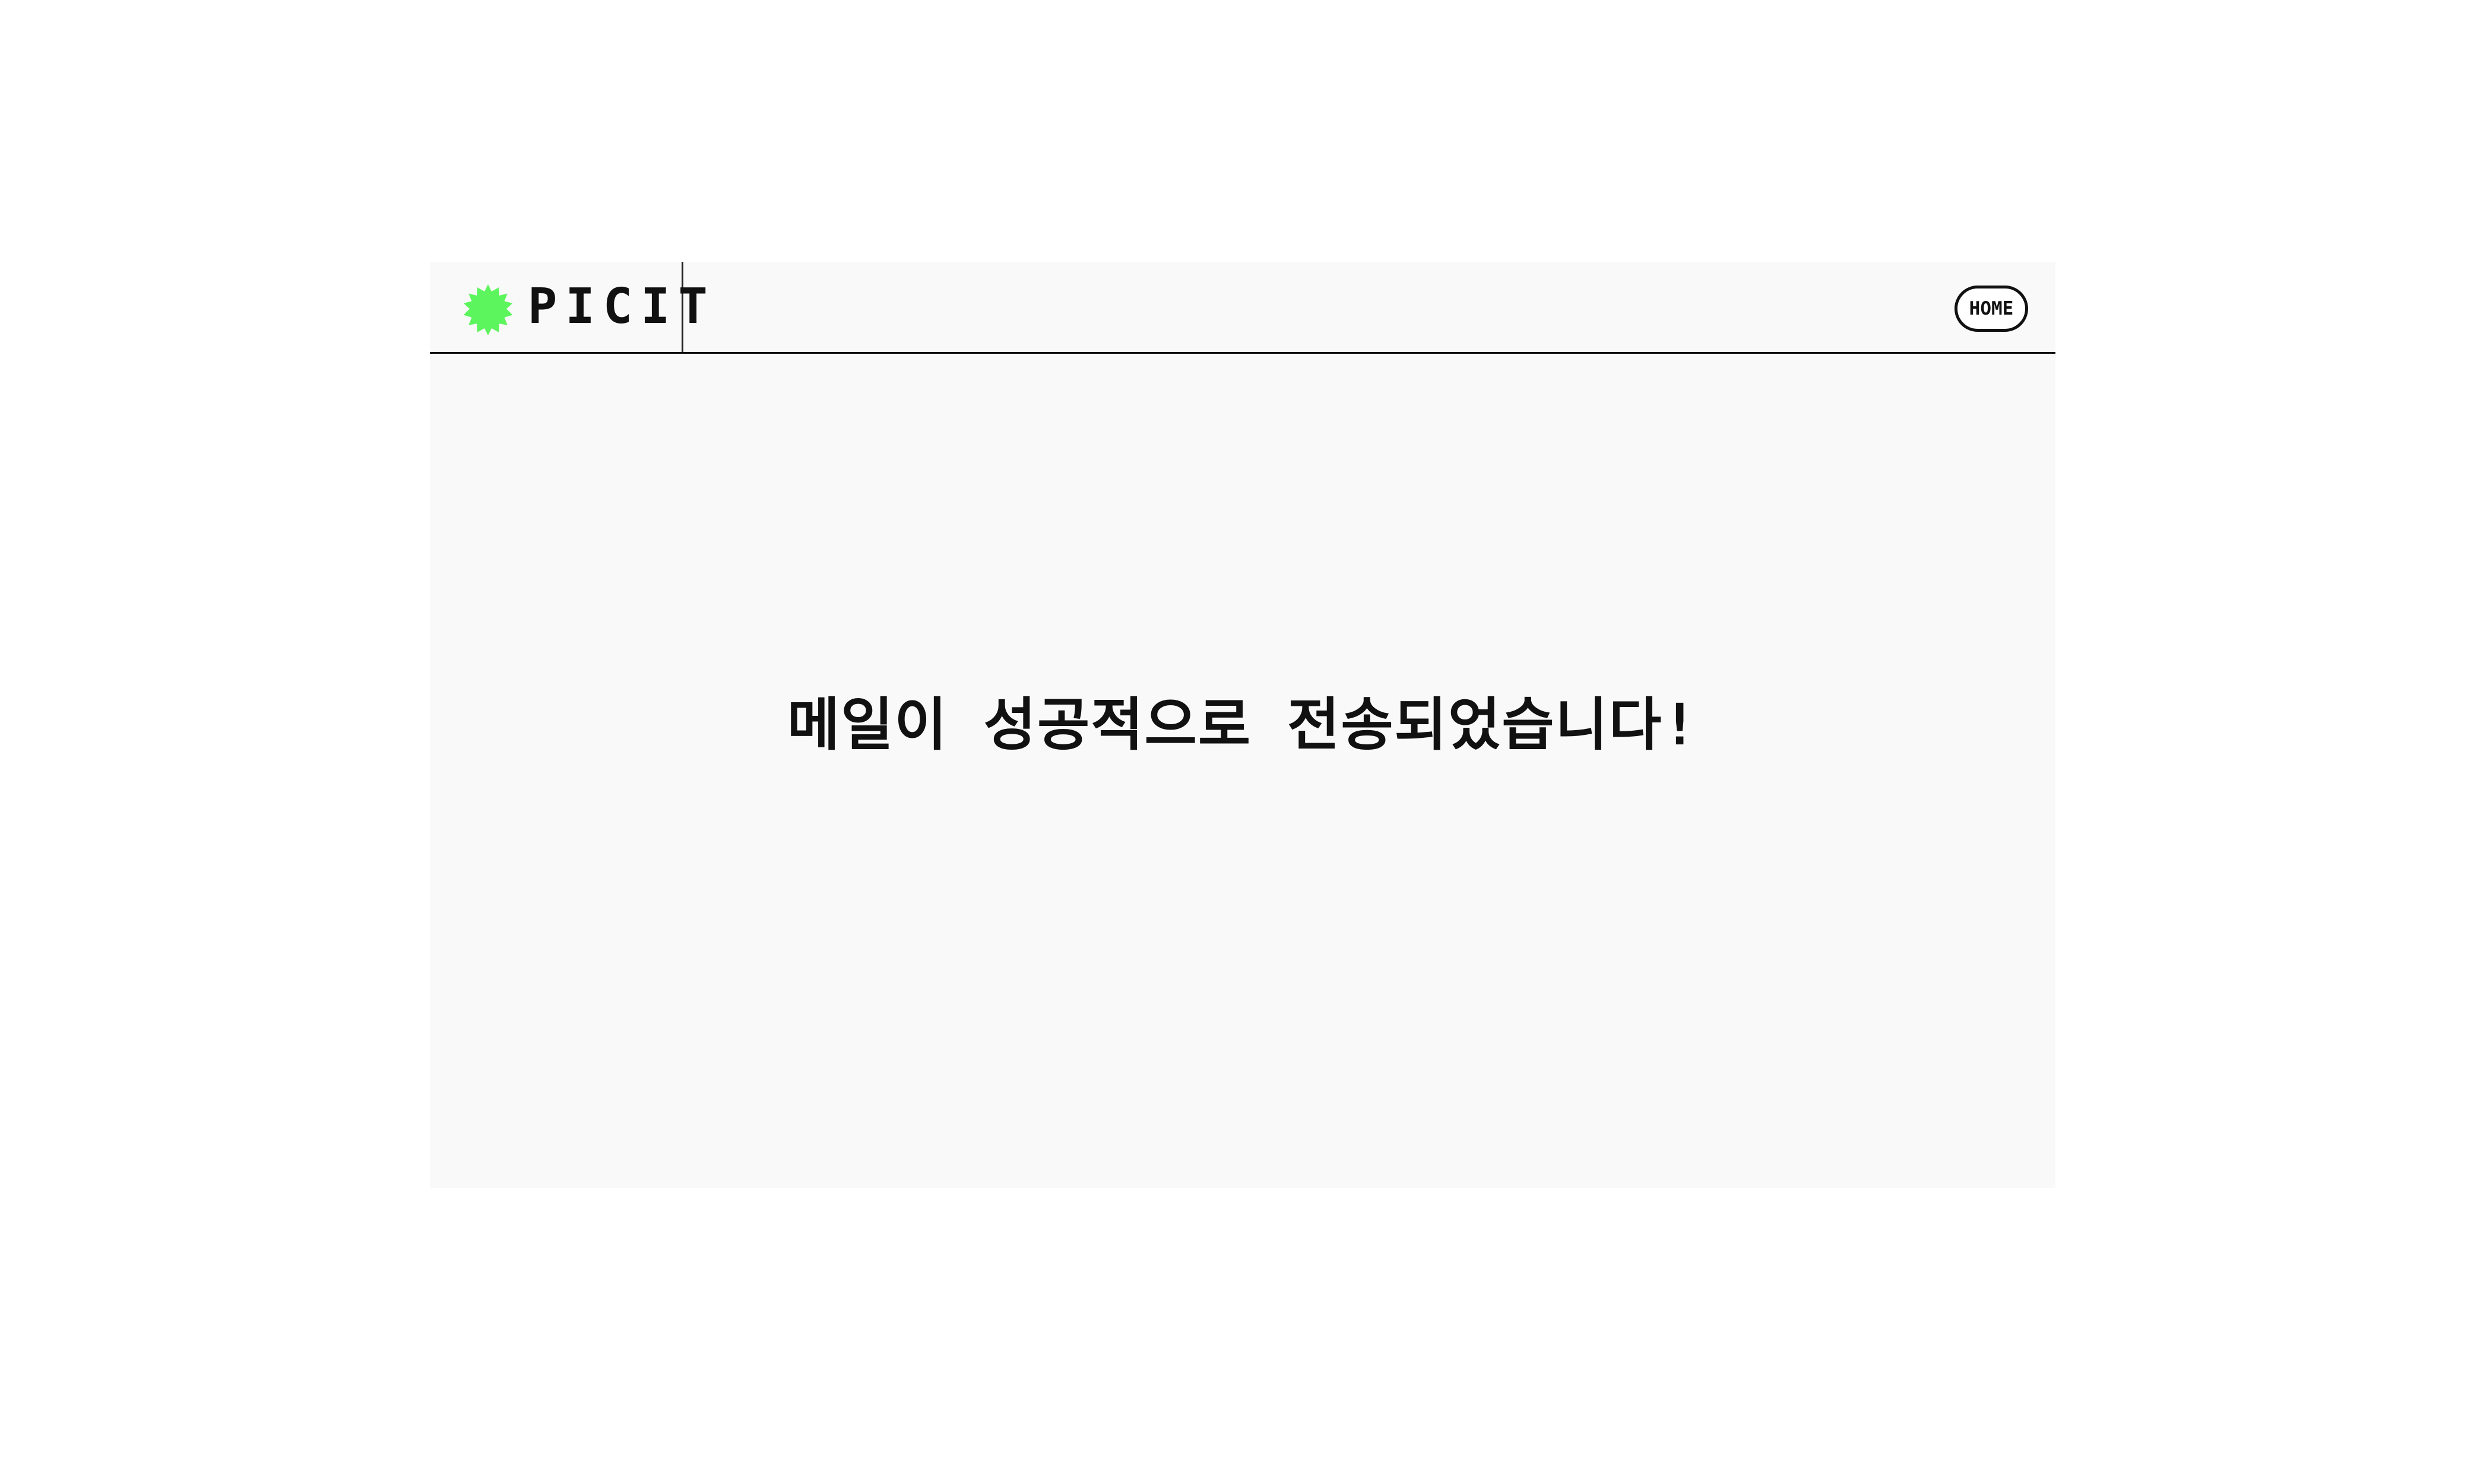 Image resolution: width=2474 pixels, height=1484 pixels. Describe the element at coordinates (1242, 308) in the screenshot. I see `top-header: PICIT HOME` at that location.